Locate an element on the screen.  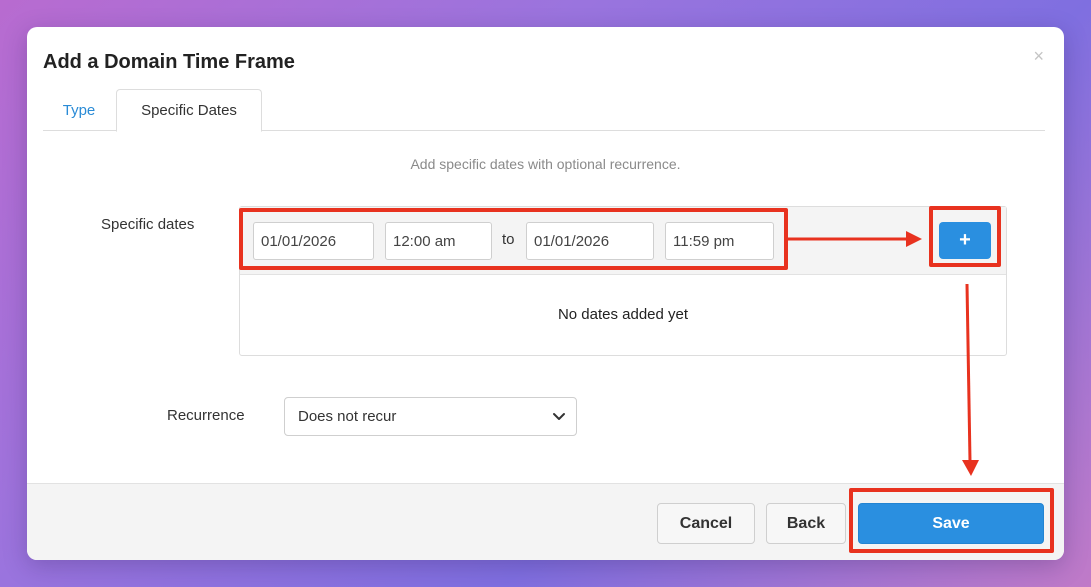
back-button: Back is located at coordinates (806, 523).